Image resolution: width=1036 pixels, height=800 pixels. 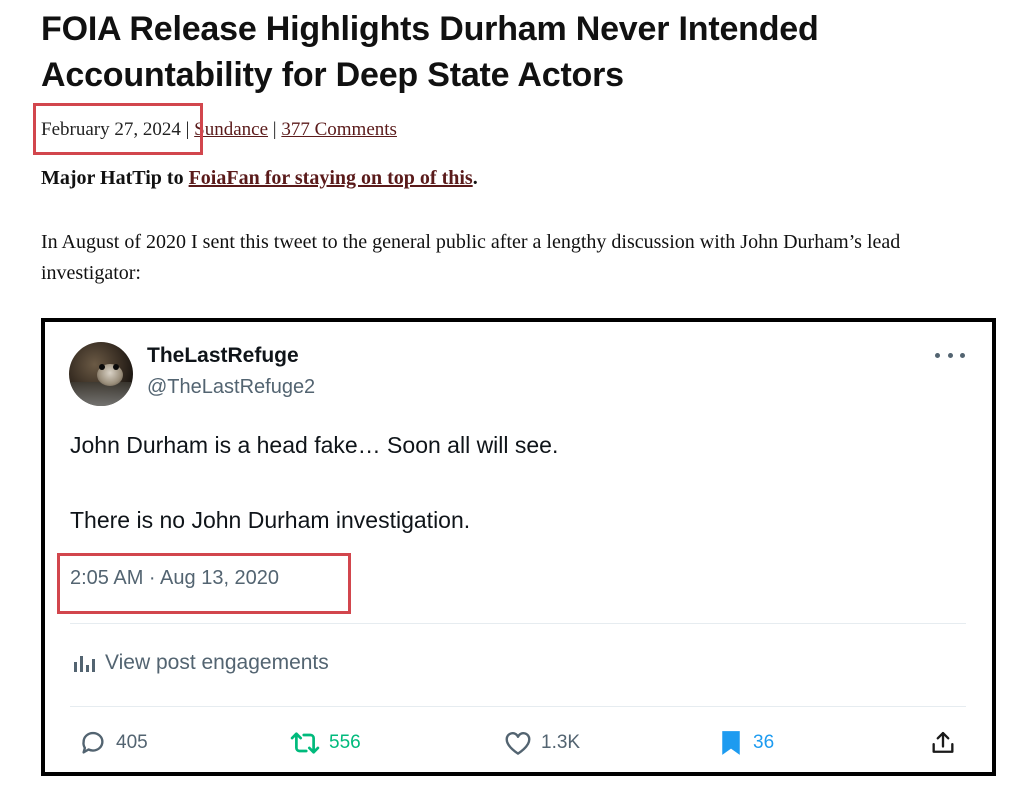 I want to click on author-link: Sundance, so click(x=231, y=129).